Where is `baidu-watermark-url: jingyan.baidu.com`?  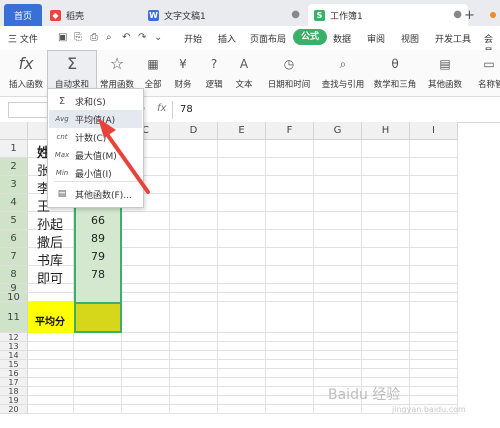 baidu-watermark-url: jingyan.baidu.com is located at coordinates (429, 409).